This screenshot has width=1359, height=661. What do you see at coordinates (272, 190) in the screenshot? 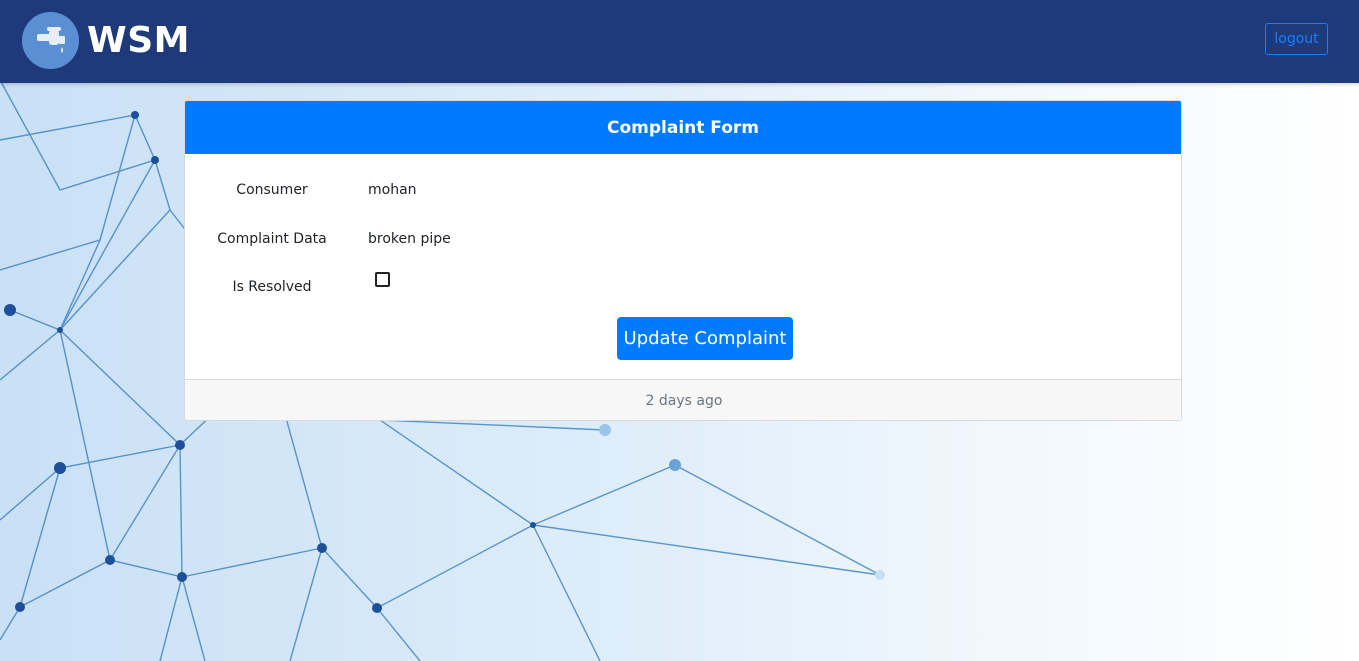
I see `consumer-label: Consumer` at bounding box center [272, 190].